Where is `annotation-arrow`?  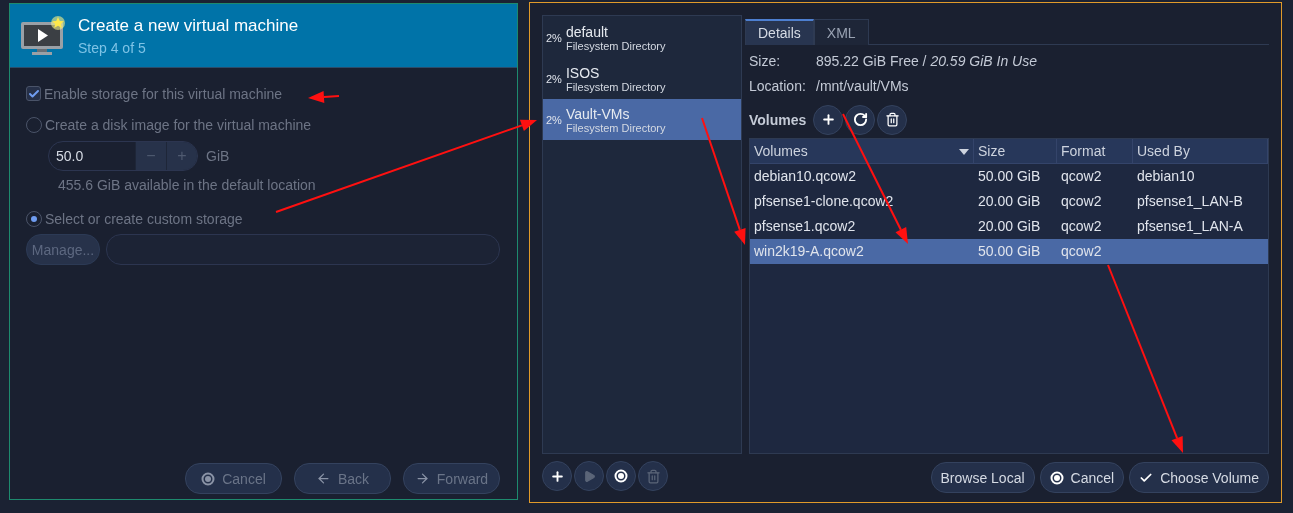
annotation-arrow is located at coordinates (324, 97).